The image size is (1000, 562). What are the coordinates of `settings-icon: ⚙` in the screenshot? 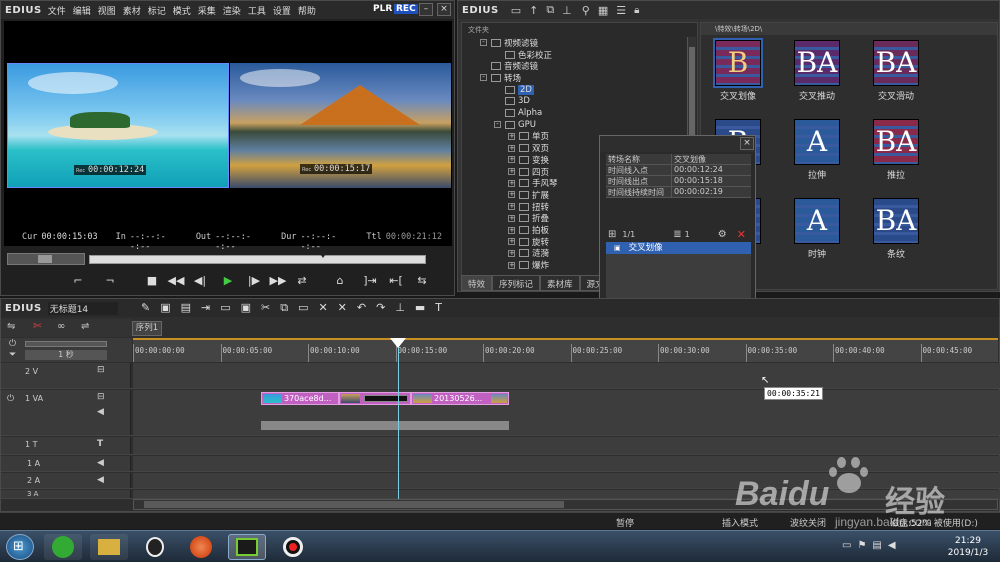 It's located at (722, 234).